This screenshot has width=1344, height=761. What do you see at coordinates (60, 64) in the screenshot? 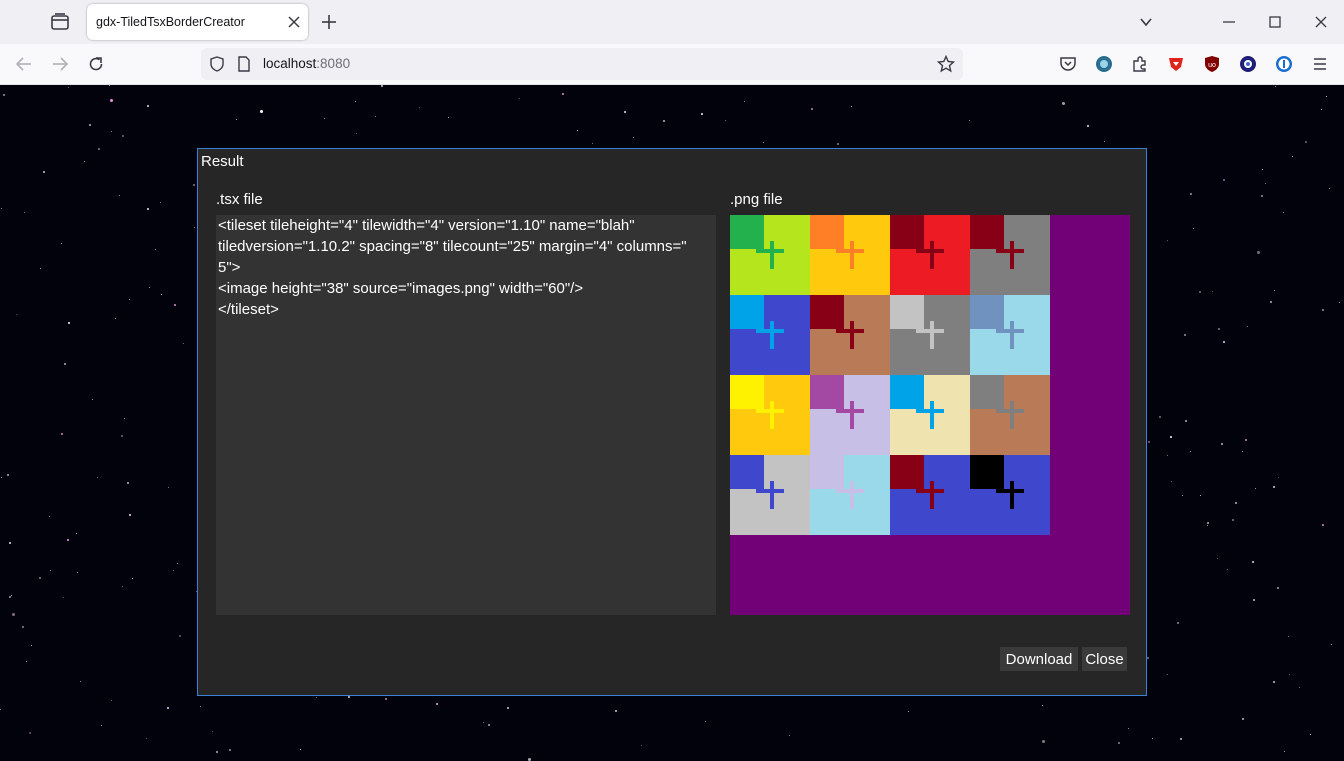
I see `forward-arrow-icon` at bounding box center [60, 64].